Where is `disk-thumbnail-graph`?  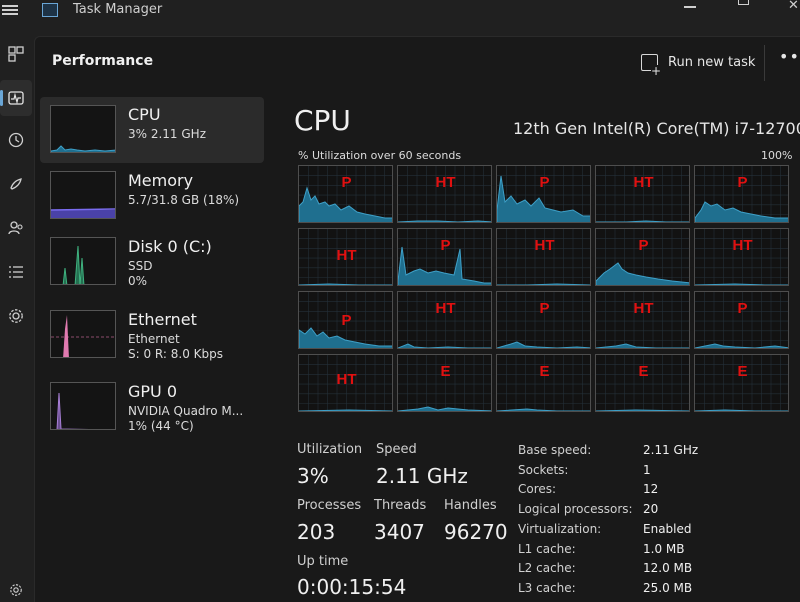
disk-thumbnail-graph is located at coordinates (83, 261).